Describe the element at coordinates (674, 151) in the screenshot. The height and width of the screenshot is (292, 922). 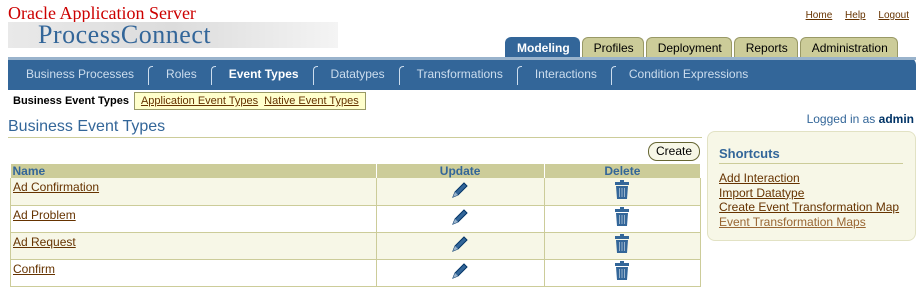
I see `create-button: Create` at that location.